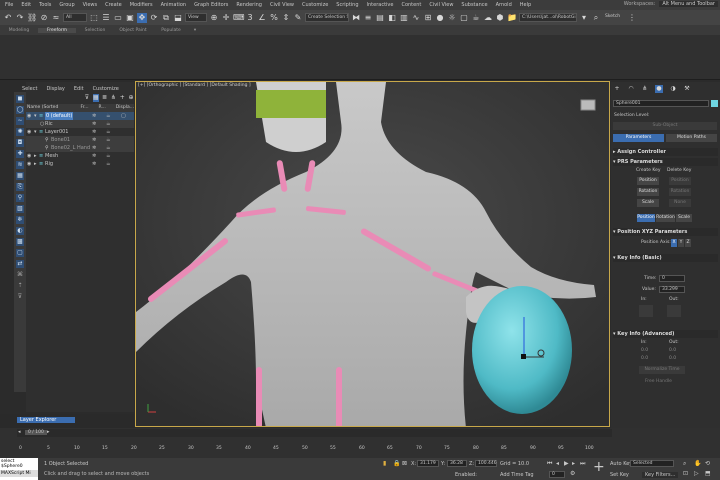 The height and width of the screenshot is (480, 720). What do you see at coordinates (697, 463) in the screenshot?
I see `pan-icon: ✋` at bounding box center [697, 463].